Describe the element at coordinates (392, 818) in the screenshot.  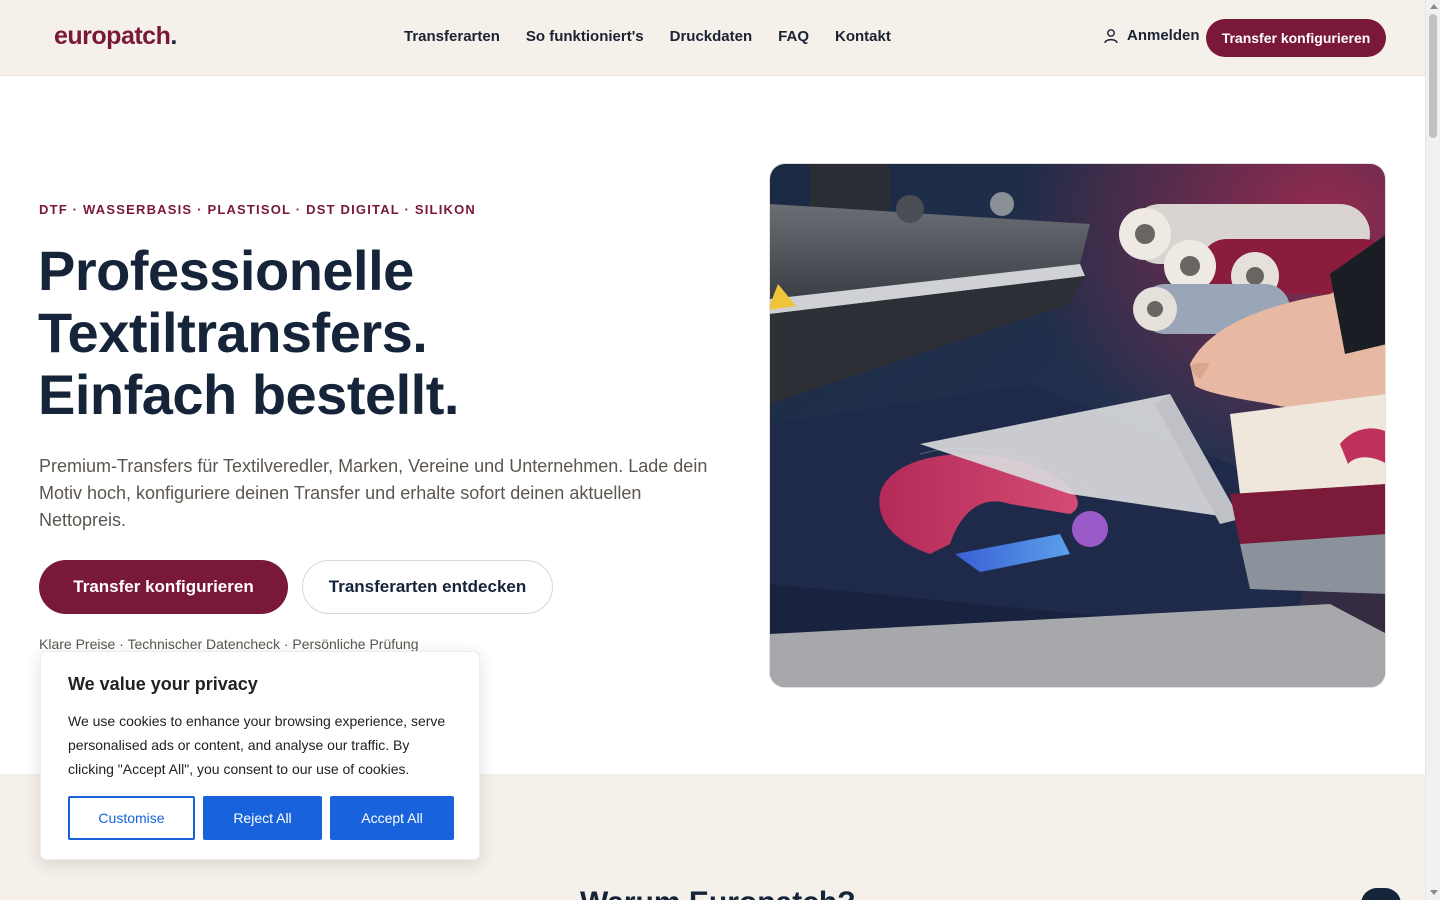
I see `cookie-accept-all-button: Accept All` at that location.